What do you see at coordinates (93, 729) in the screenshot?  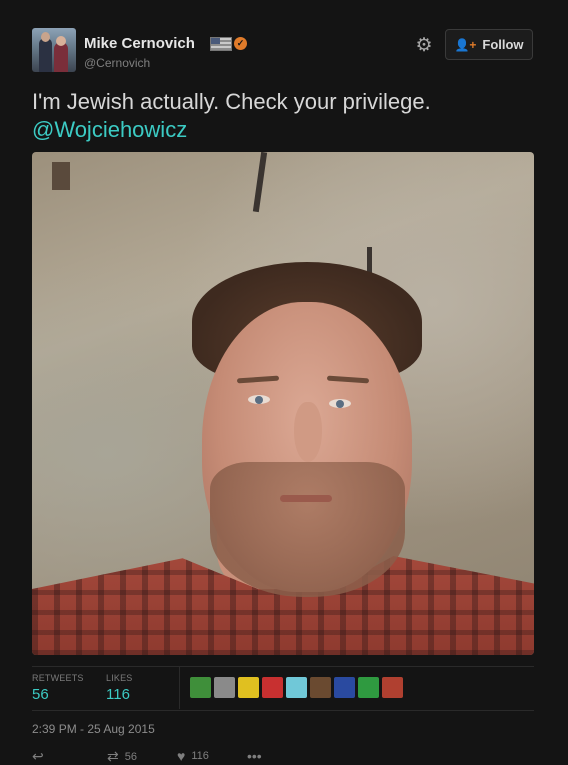 I see `tweet-timestamp: 2:39 PM - 25 Aug 2015` at bounding box center [93, 729].